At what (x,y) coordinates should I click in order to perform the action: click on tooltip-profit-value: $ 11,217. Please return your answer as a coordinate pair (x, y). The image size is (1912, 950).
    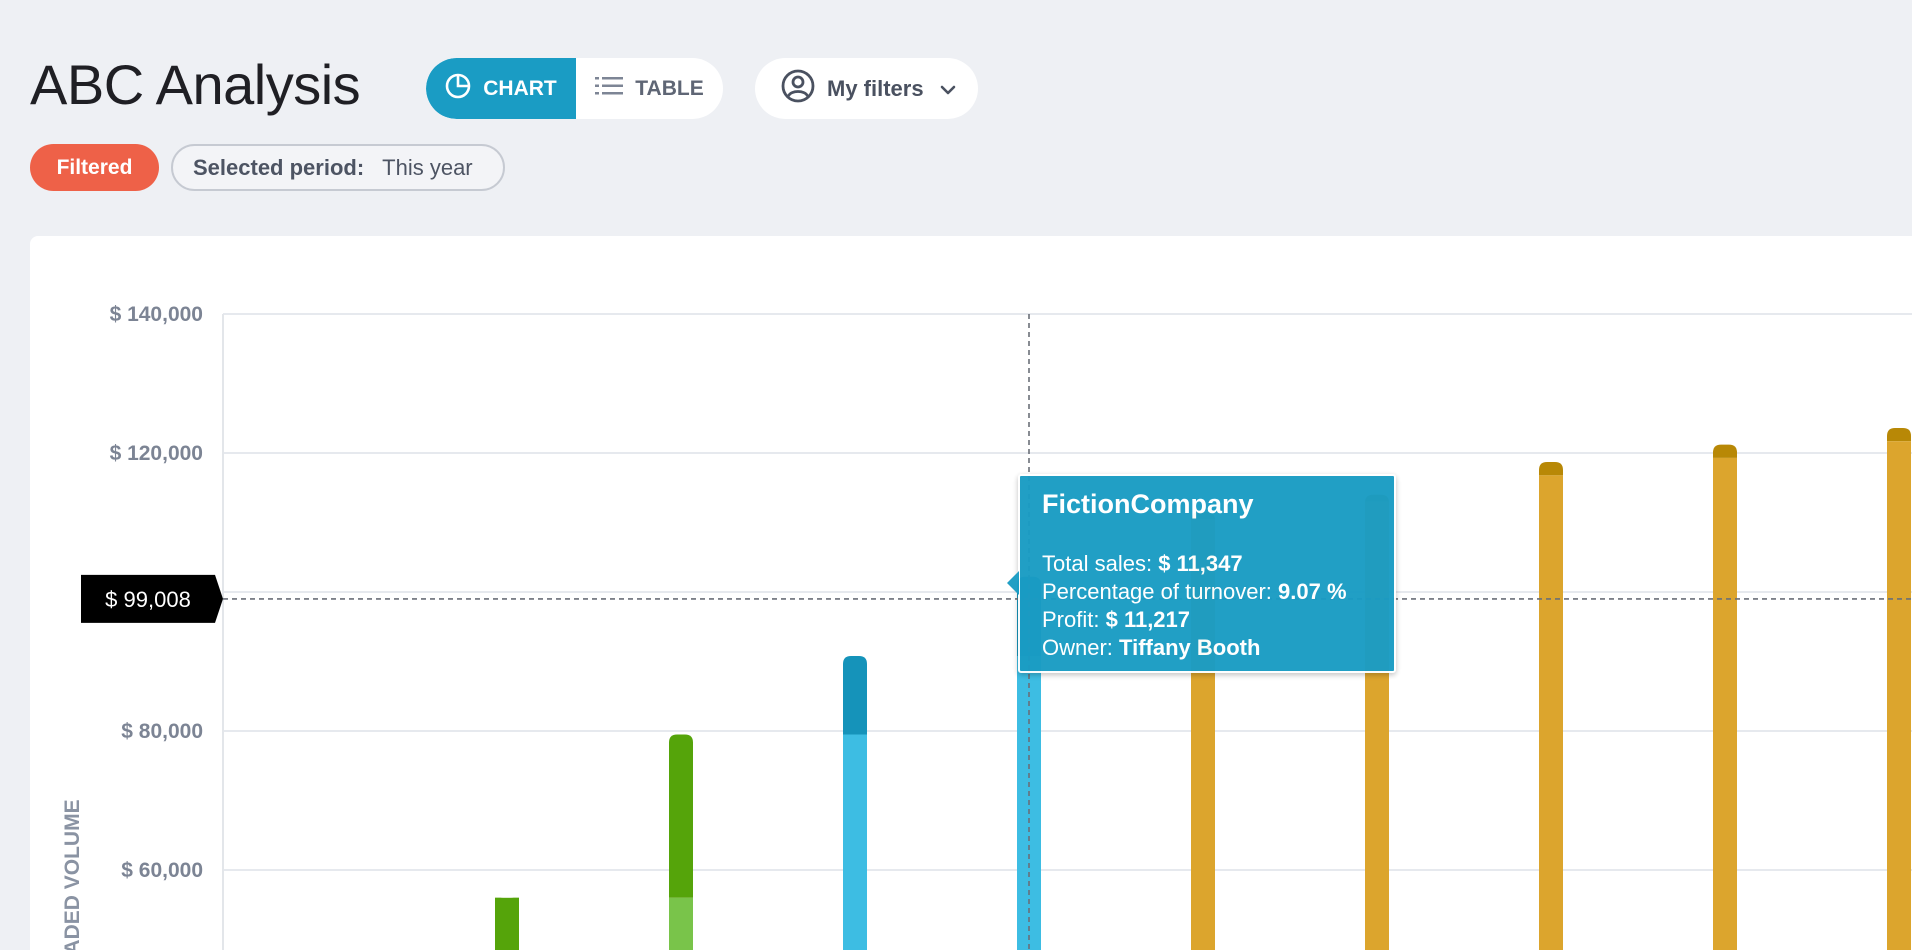
    Looking at the image, I should click on (1148, 619).